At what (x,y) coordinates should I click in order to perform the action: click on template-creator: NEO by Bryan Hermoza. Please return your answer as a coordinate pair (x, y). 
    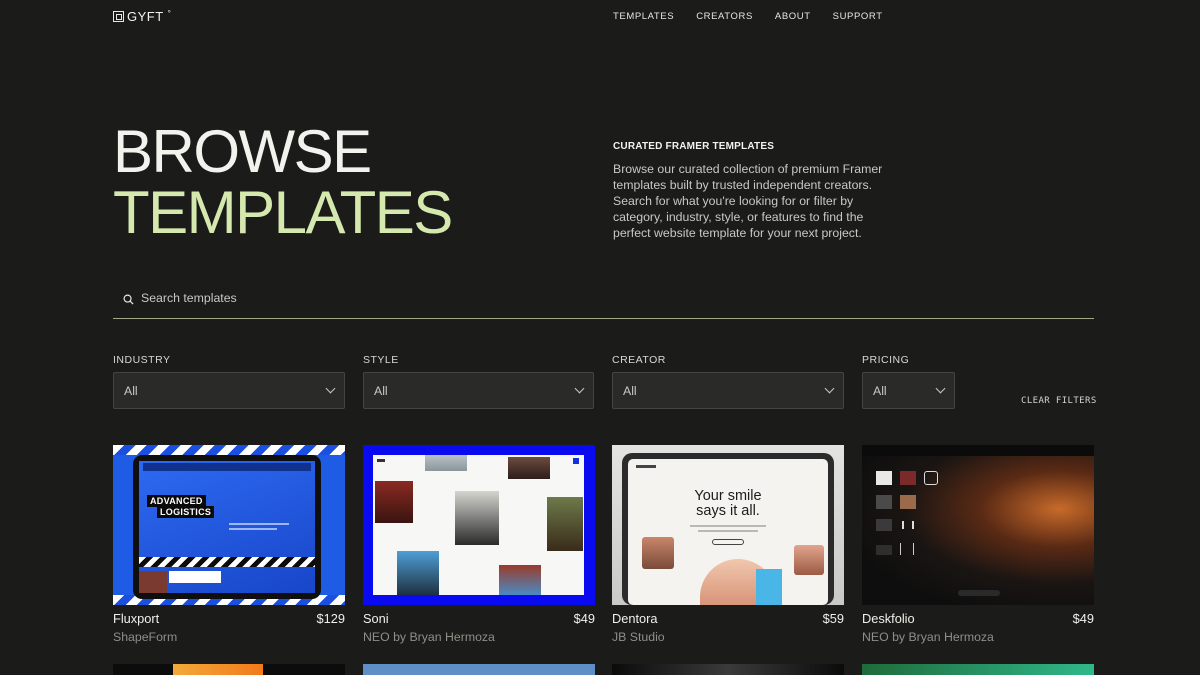
    Looking at the image, I should click on (429, 637).